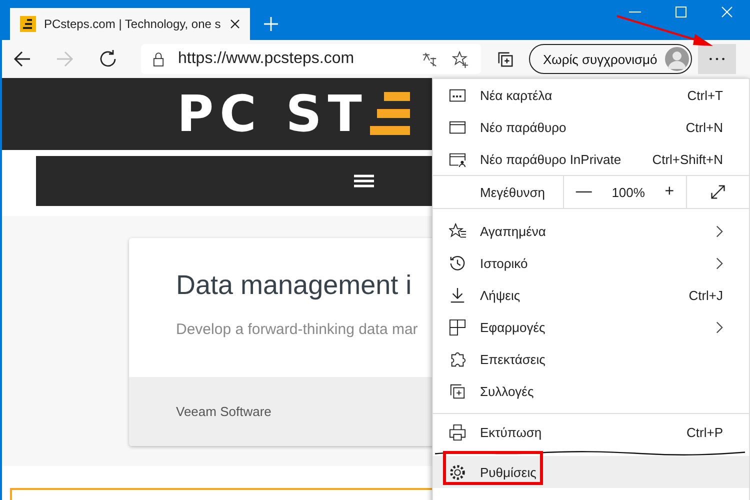  Describe the element at coordinates (460, 59) in the screenshot. I see `star-plus-icon` at that location.